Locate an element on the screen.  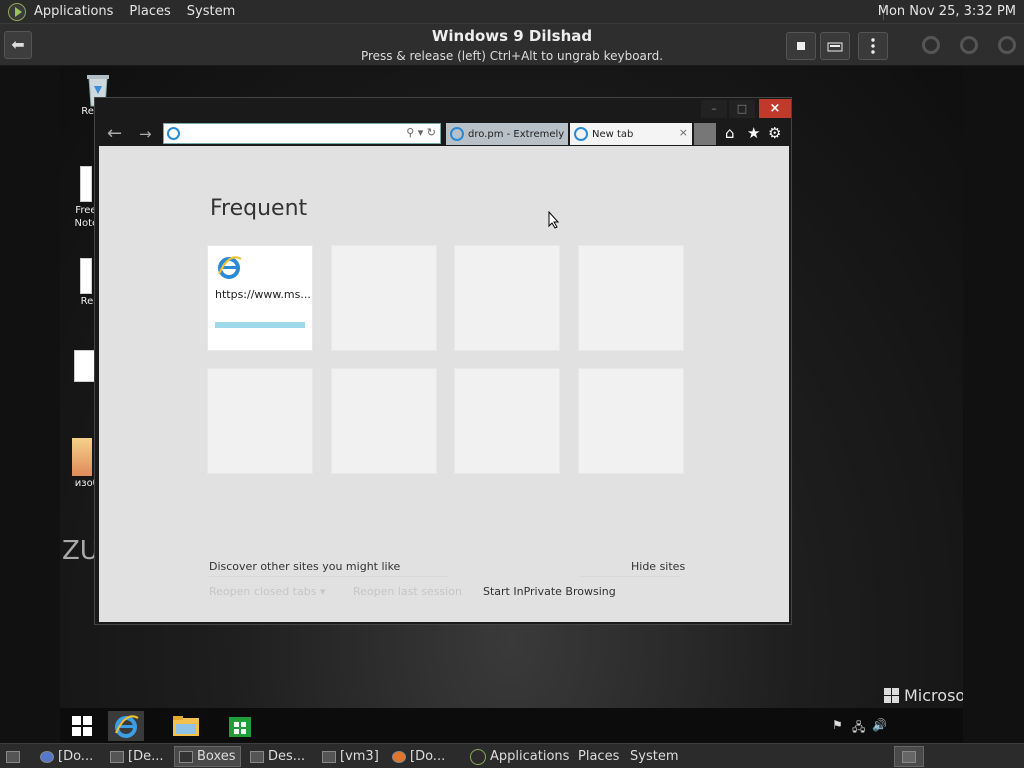
refresh-icon: ↻ is located at coordinates (431, 132).